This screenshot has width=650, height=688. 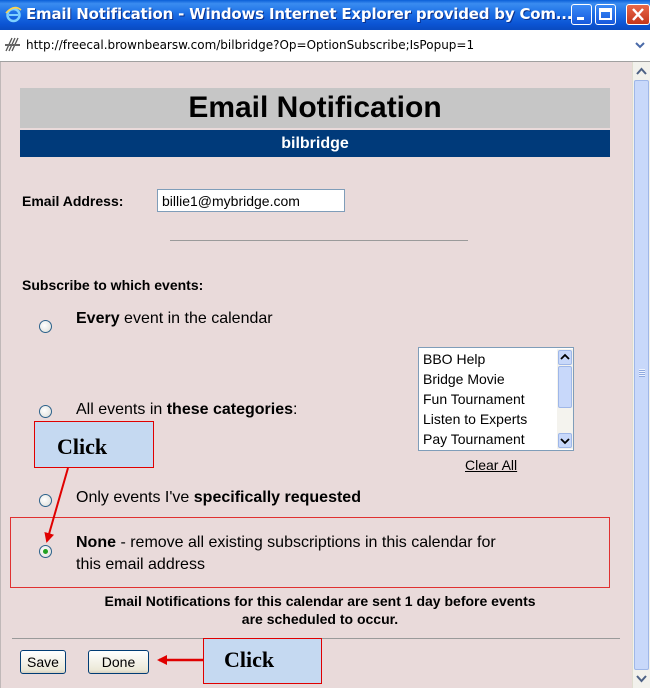 I want to click on minimize-button, so click(x=581, y=14).